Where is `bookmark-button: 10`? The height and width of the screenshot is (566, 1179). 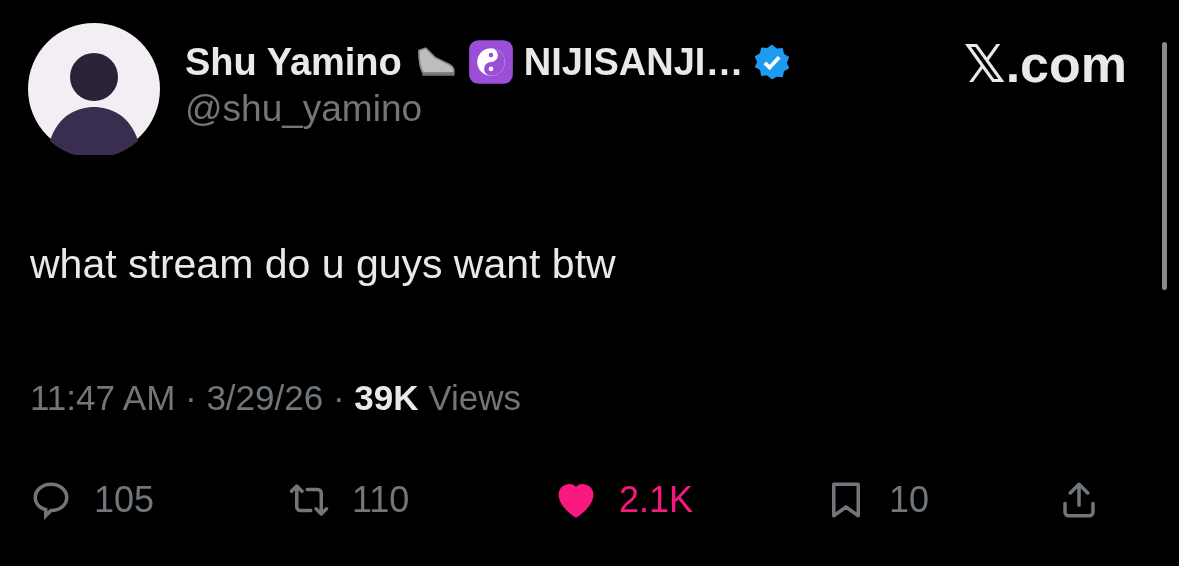 bookmark-button: 10 is located at coordinates (941, 500).